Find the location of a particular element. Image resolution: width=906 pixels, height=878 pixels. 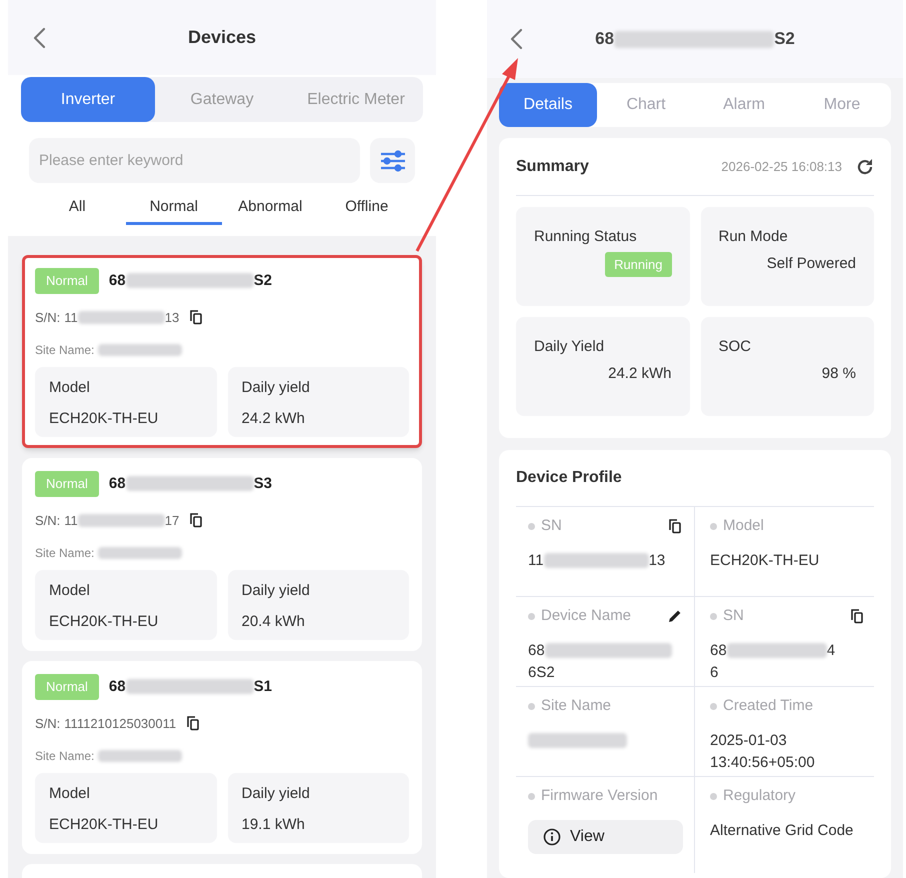

device-name: S1 is located at coordinates (263, 686).